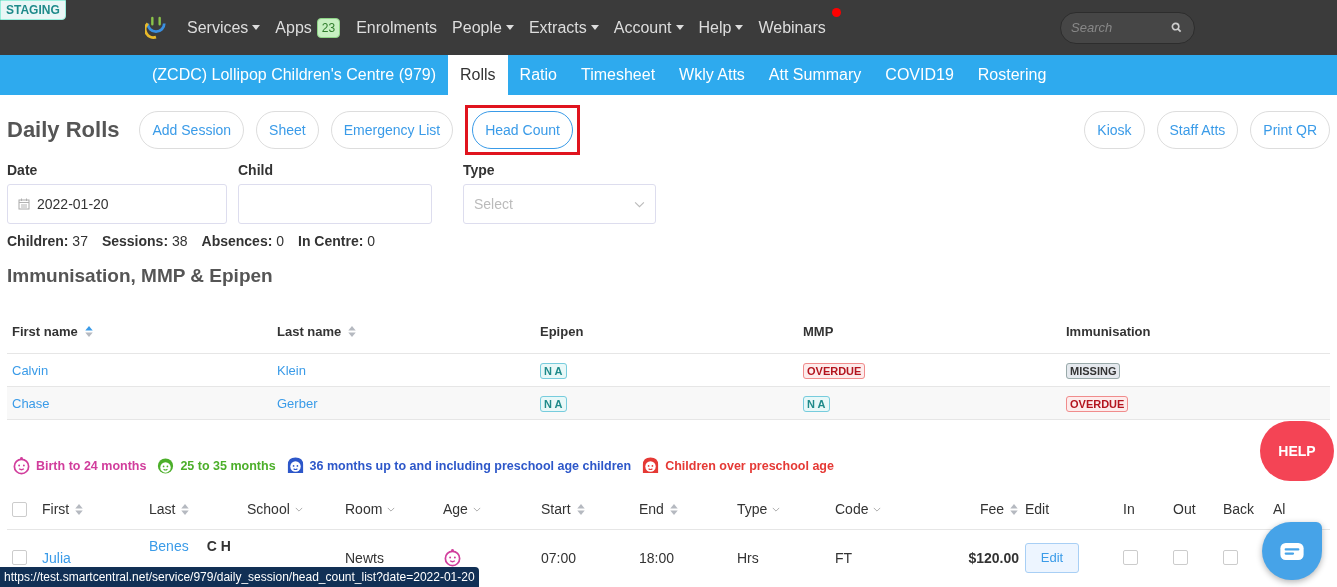 Image resolution: width=1337 pixels, height=587 pixels. What do you see at coordinates (192, 130) in the screenshot?
I see `action-button: Add Session` at bounding box center [192, 130].